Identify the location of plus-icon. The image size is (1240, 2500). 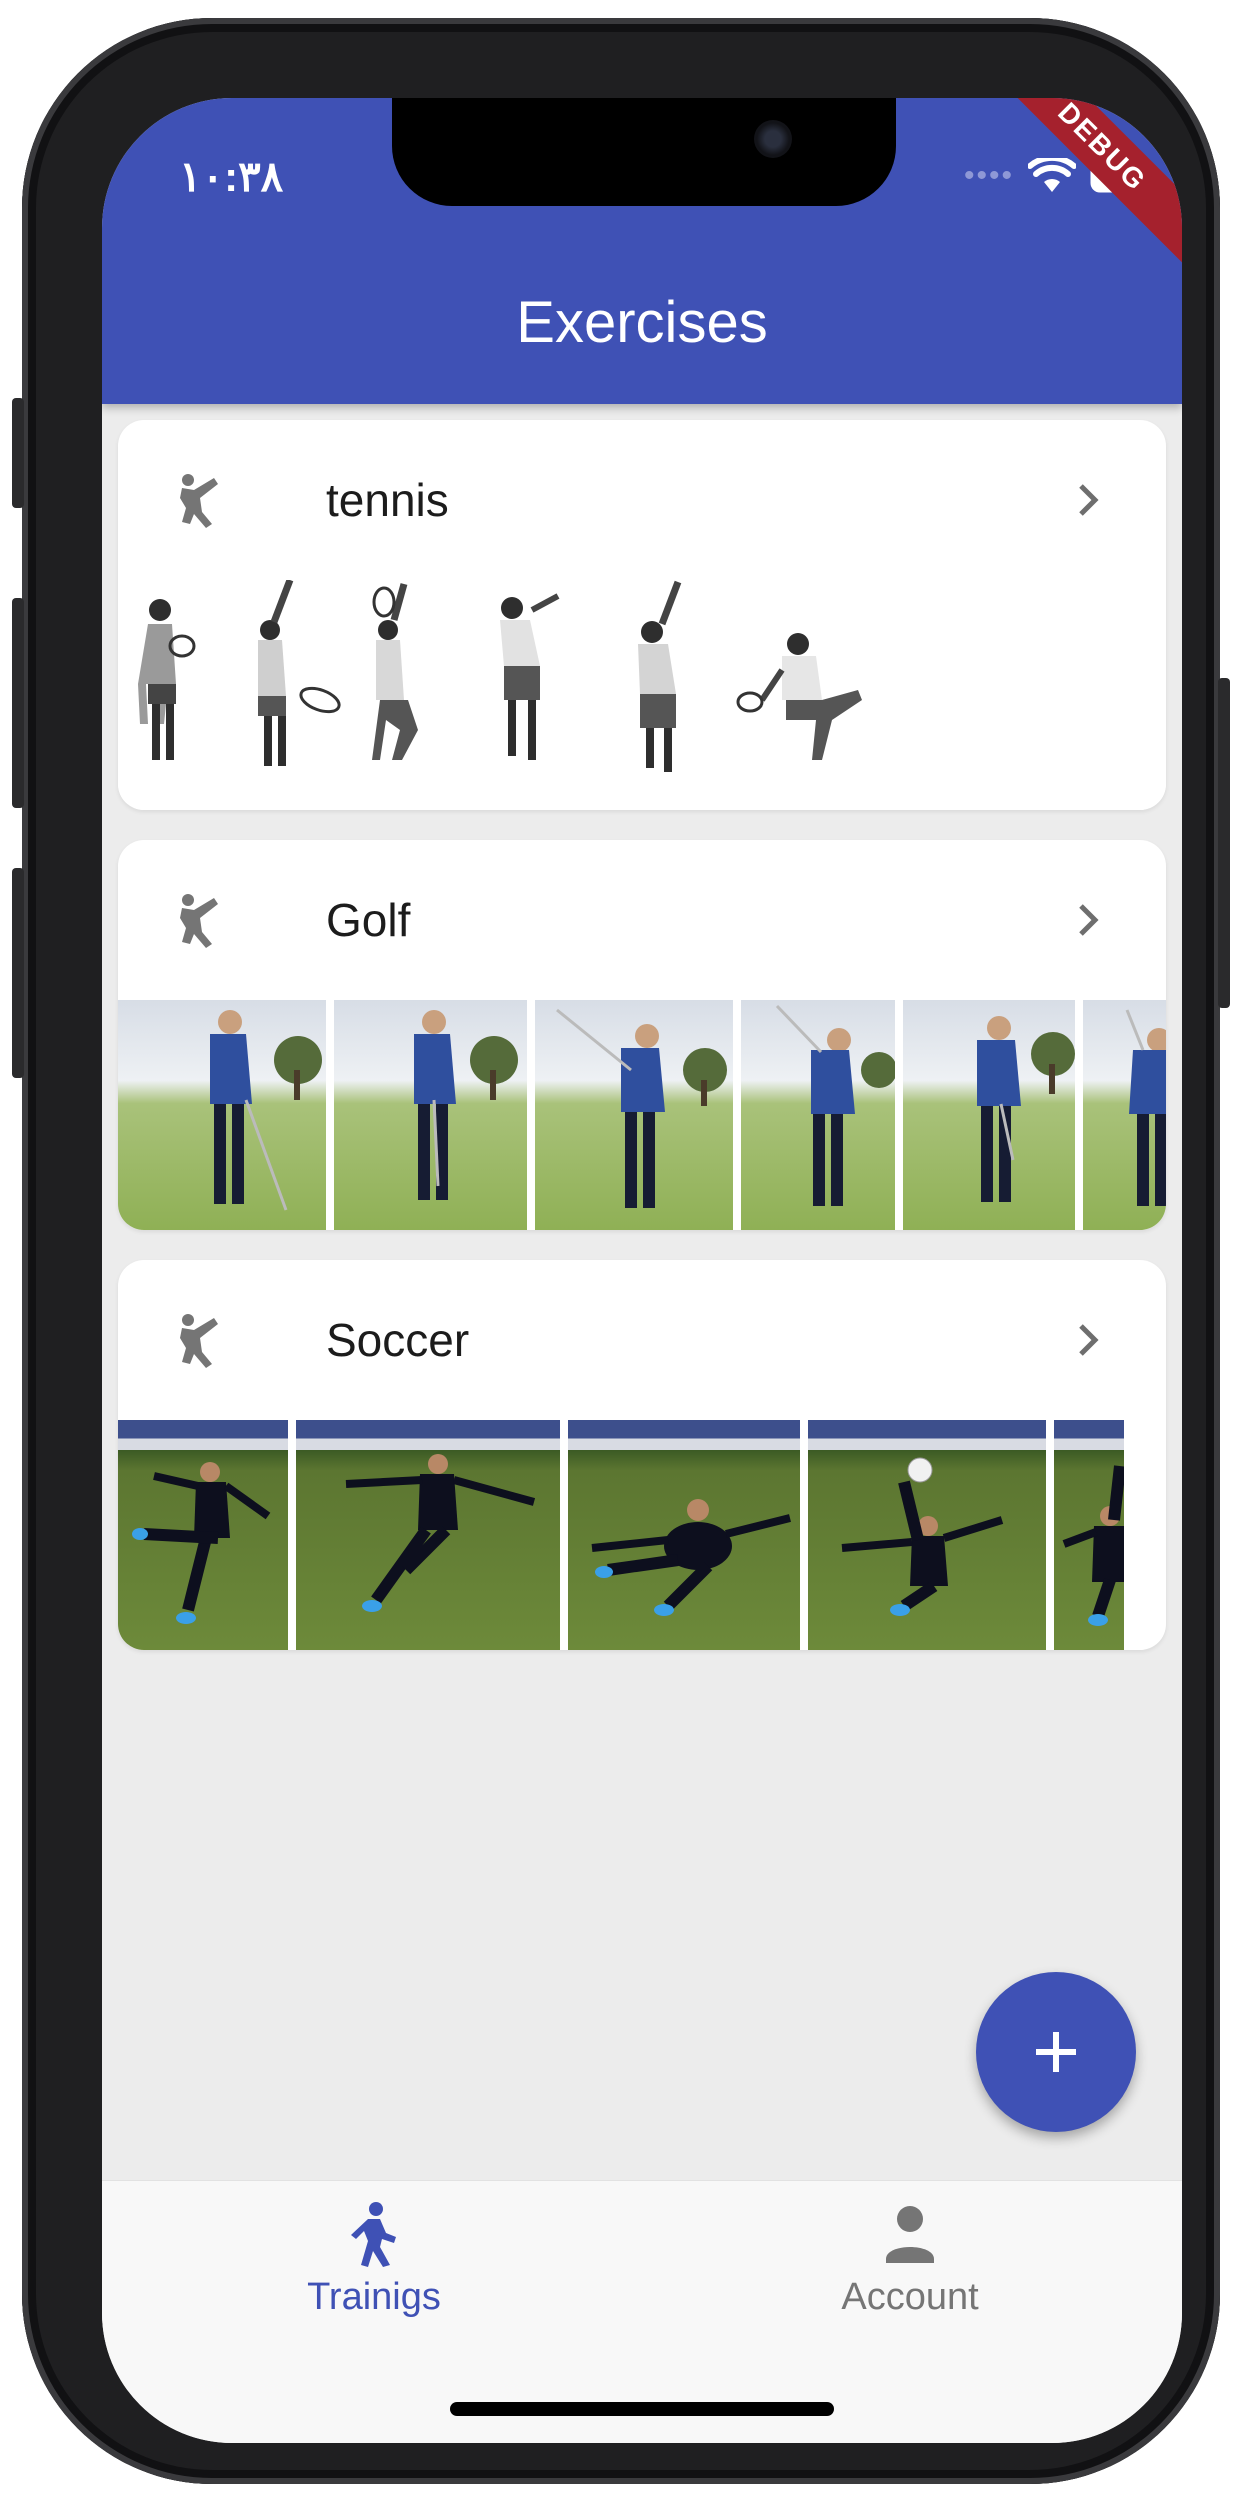
(1056, 2052).